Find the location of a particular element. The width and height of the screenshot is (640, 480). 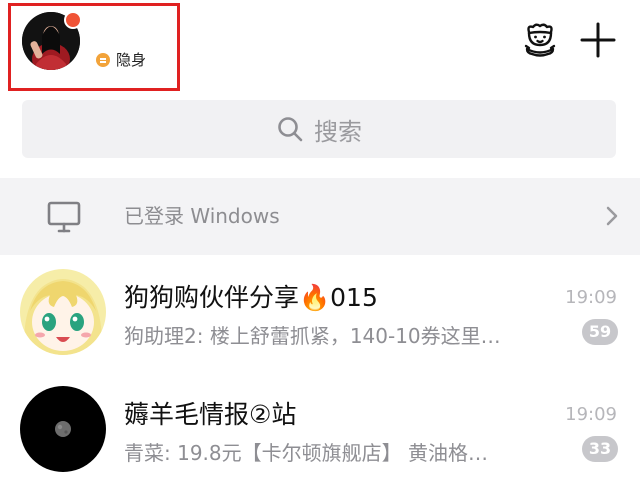

chevron-right-icon is located at coordinates (612, 216).